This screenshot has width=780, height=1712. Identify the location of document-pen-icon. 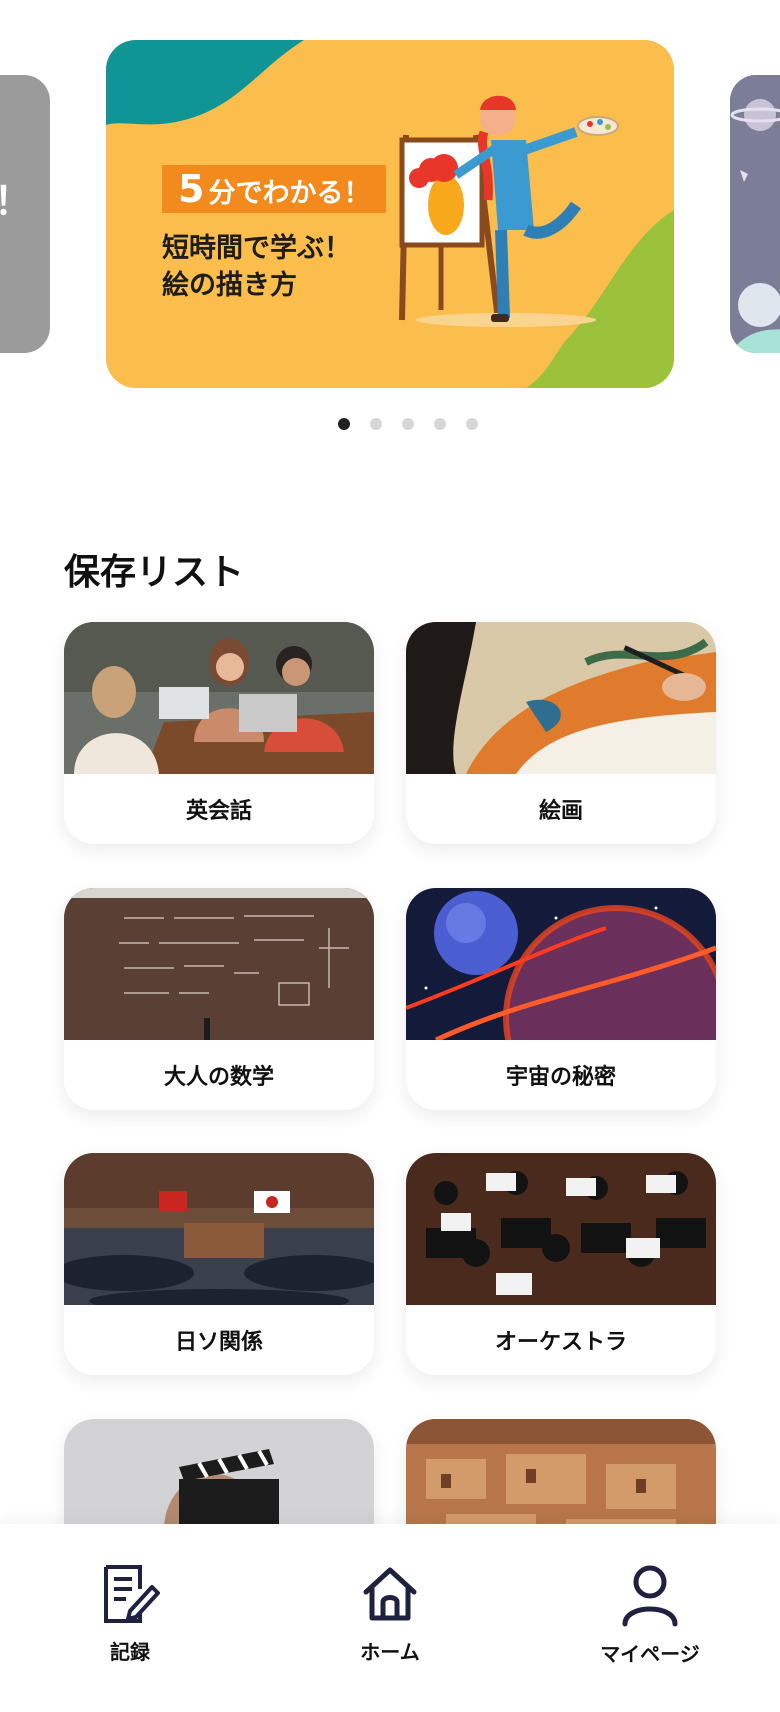
(132, 1594).